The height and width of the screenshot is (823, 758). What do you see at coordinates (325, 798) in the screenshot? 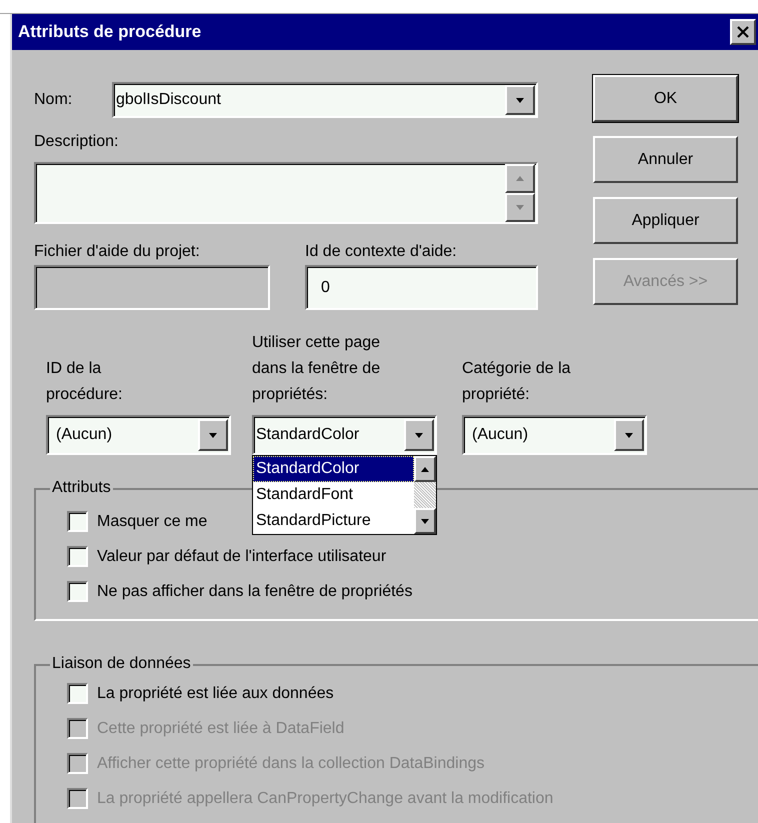
I see `checkbox-label: La propriété appellera CanPropertyChange avant la modification` at bounding box center [325, 798].